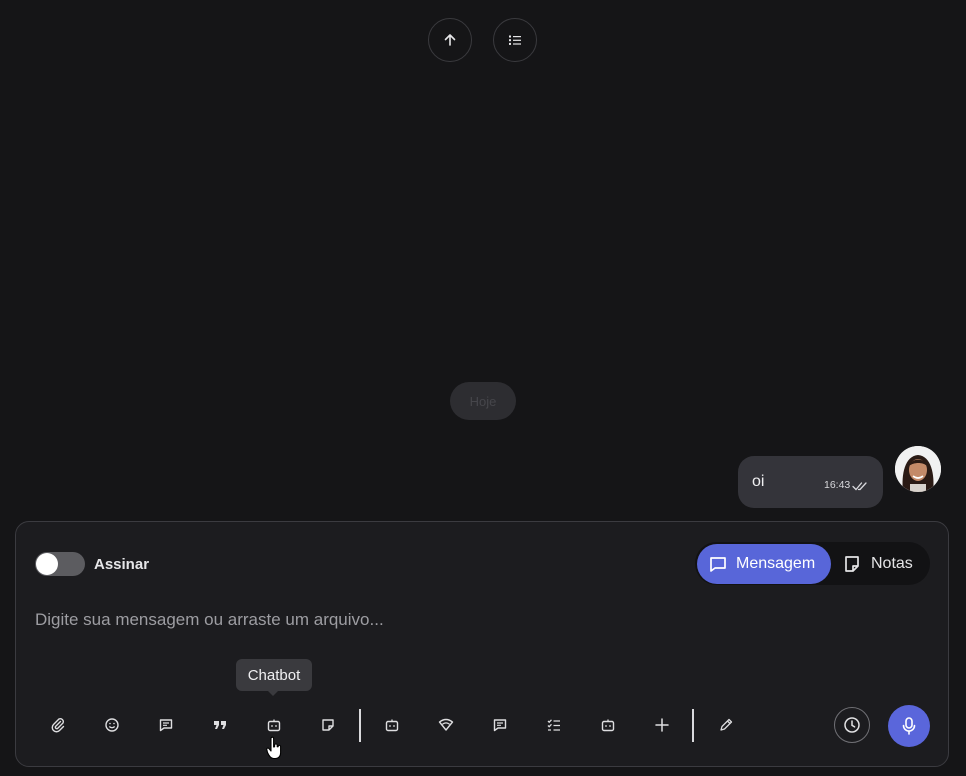 This screenshot has height=776, width=966. What do you see at coordinates (273, 693) in the screenshot?
I see `tooltip-arrow` at bounding box center [273, 693].